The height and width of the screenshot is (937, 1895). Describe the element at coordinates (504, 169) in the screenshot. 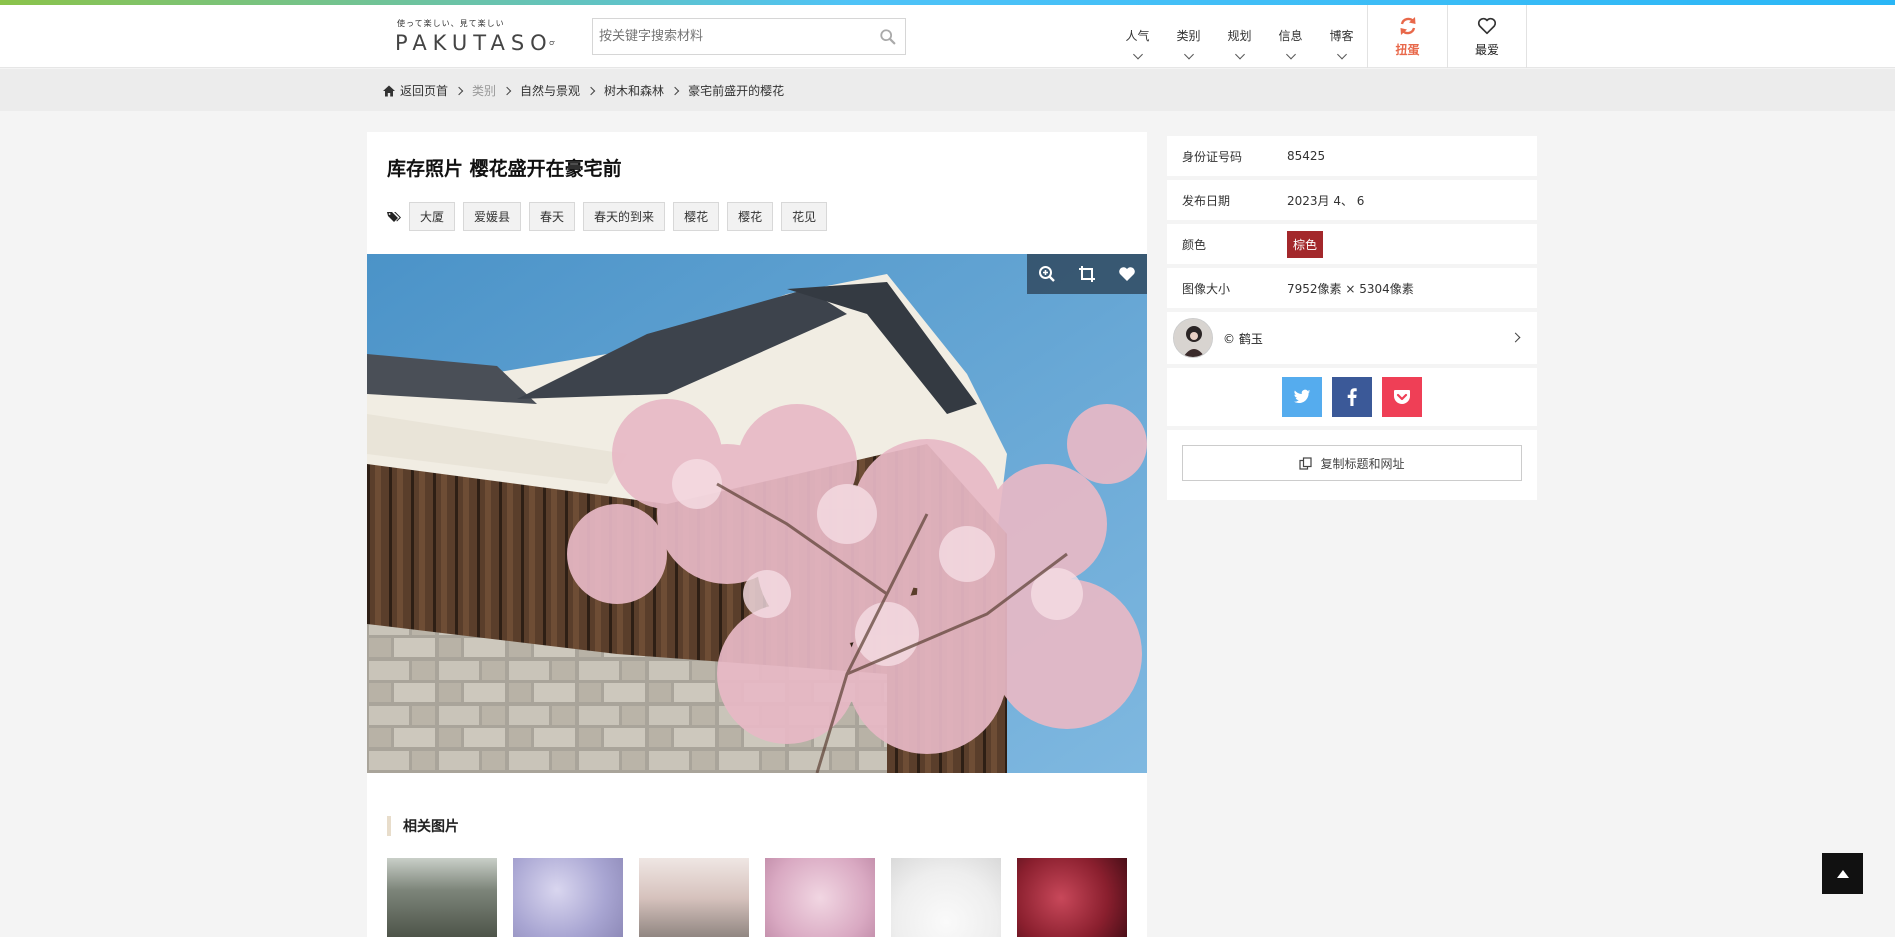

I see `page-title: 库存照片 樱花盛开在豪宅前` at that location.